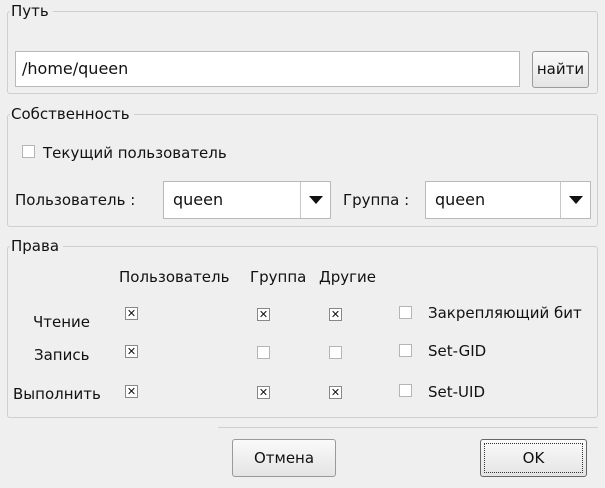  What do you see at coordinates (263, 392) in the screenshot?
I see `execute-group-checkbox: ✕` at bounding box center [263, 392].